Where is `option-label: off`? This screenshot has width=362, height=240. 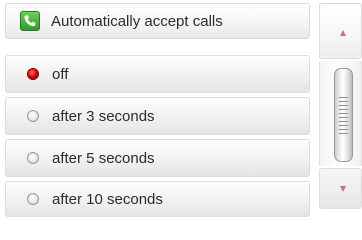 option-label: off is located at coordinates (60, 74).